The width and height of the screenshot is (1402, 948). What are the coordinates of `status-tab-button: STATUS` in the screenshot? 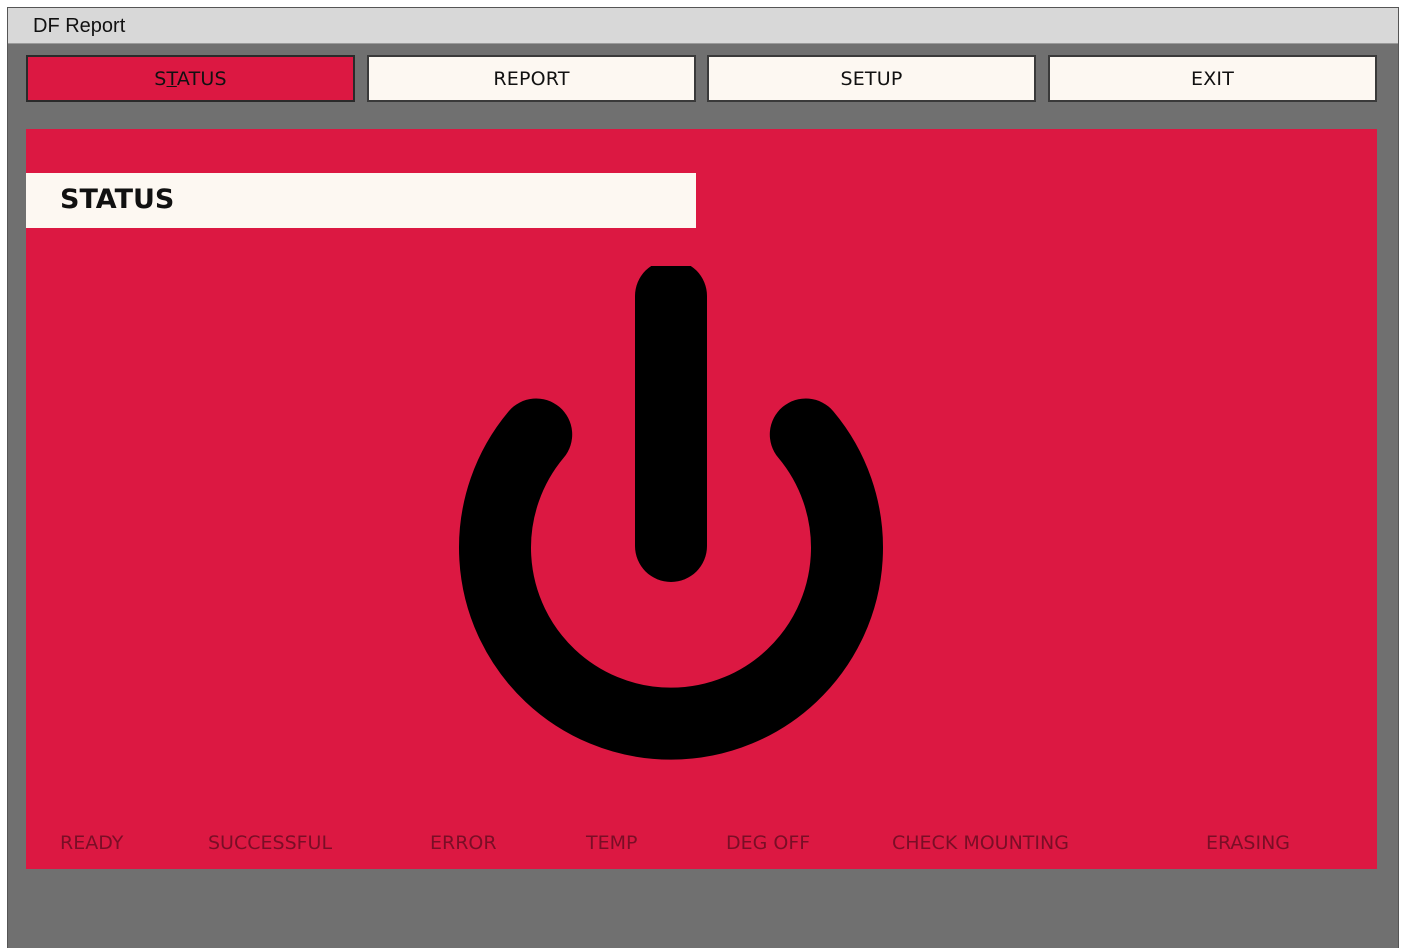 It's located at (190, 78).